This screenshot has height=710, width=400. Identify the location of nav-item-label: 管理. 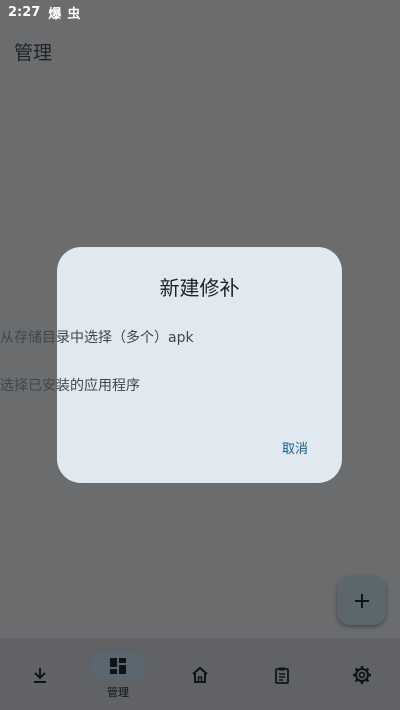
(118, 692).